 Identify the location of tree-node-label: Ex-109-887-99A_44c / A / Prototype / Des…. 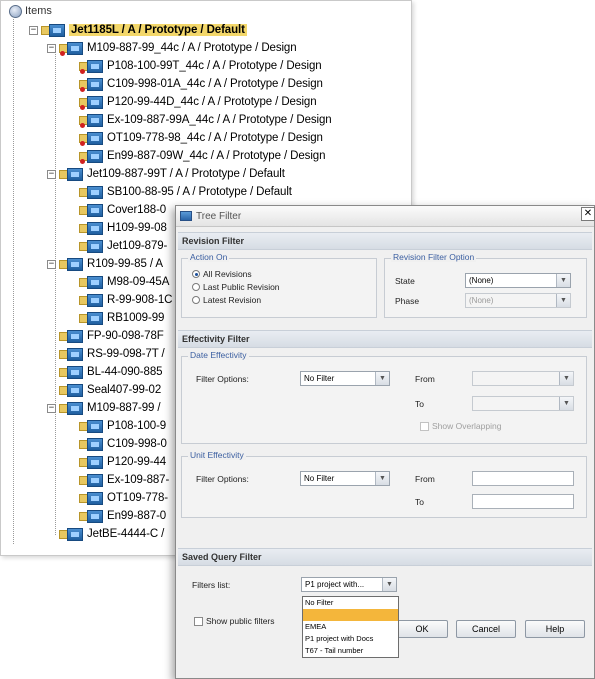
(219, 120).